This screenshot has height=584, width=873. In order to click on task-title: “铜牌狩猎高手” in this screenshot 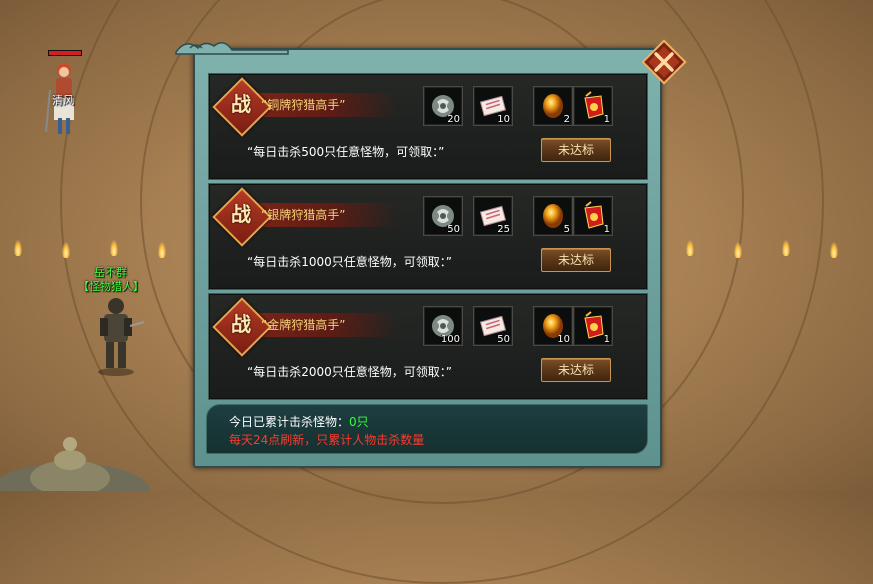, I will do `click(303, 105)`.